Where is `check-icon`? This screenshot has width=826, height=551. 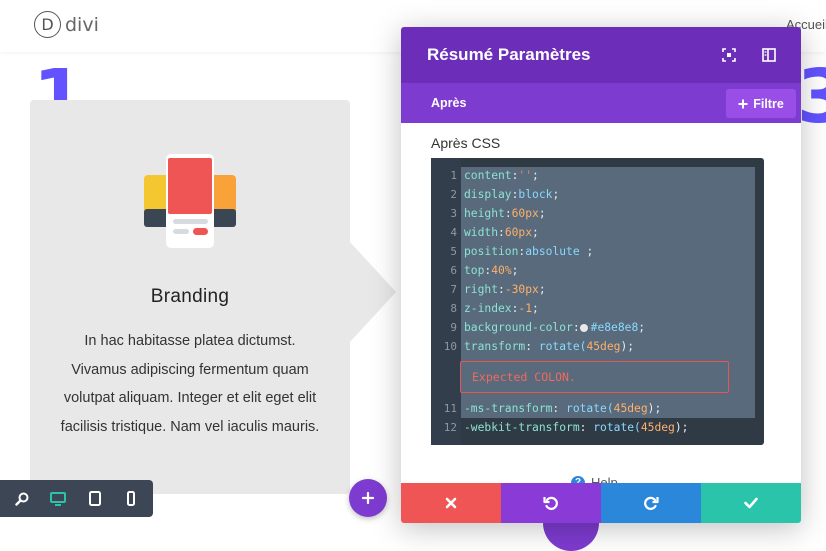
check-icon is located at coordinates (751, 503).